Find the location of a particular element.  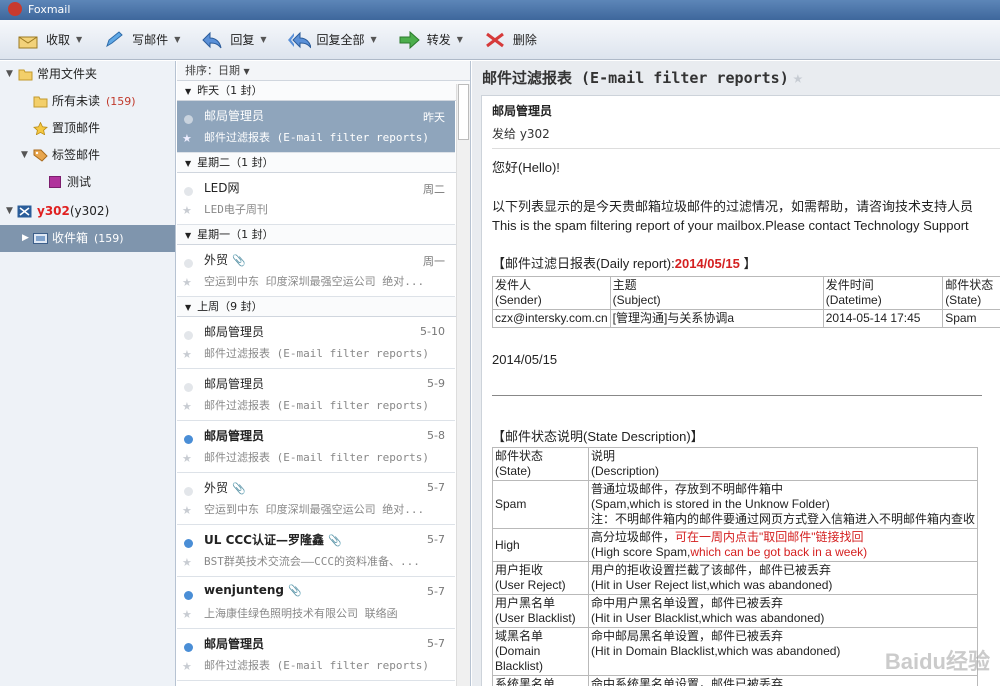

toolbar-label: 删除 is located at coordinates (524, 40).